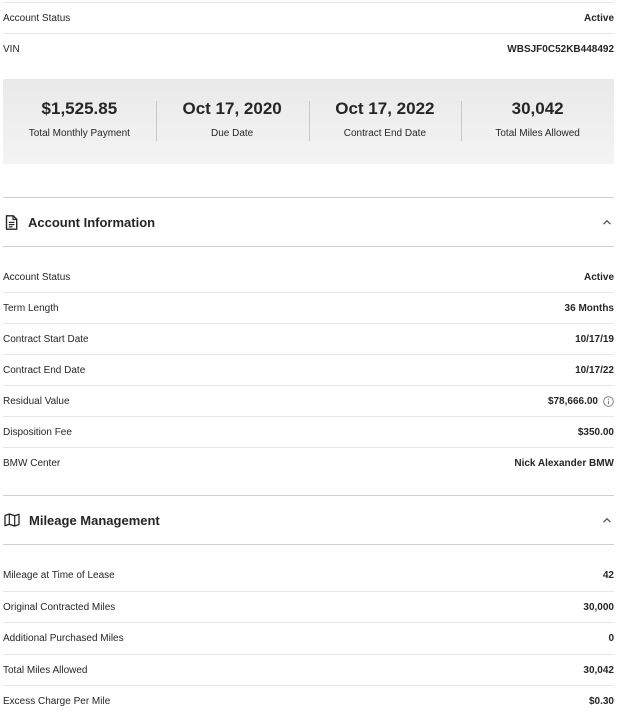 The height and width of the screenshot is (720, 621). What do you see at coordinates (46, 339) in the screenshot?
I see `row-label: Contract Start Date` at bounding box center [46, 339].